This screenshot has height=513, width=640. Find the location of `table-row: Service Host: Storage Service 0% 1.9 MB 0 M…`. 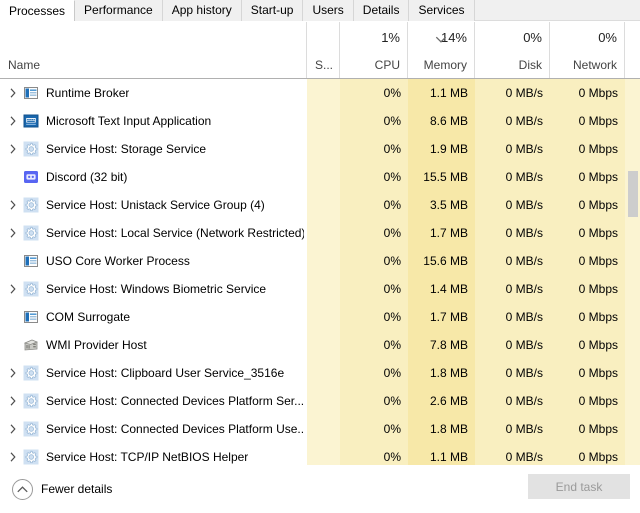

table-row: Service Host: Storage Service 0% 1.9 MB 0 M… is located at coordinates (320, 149).